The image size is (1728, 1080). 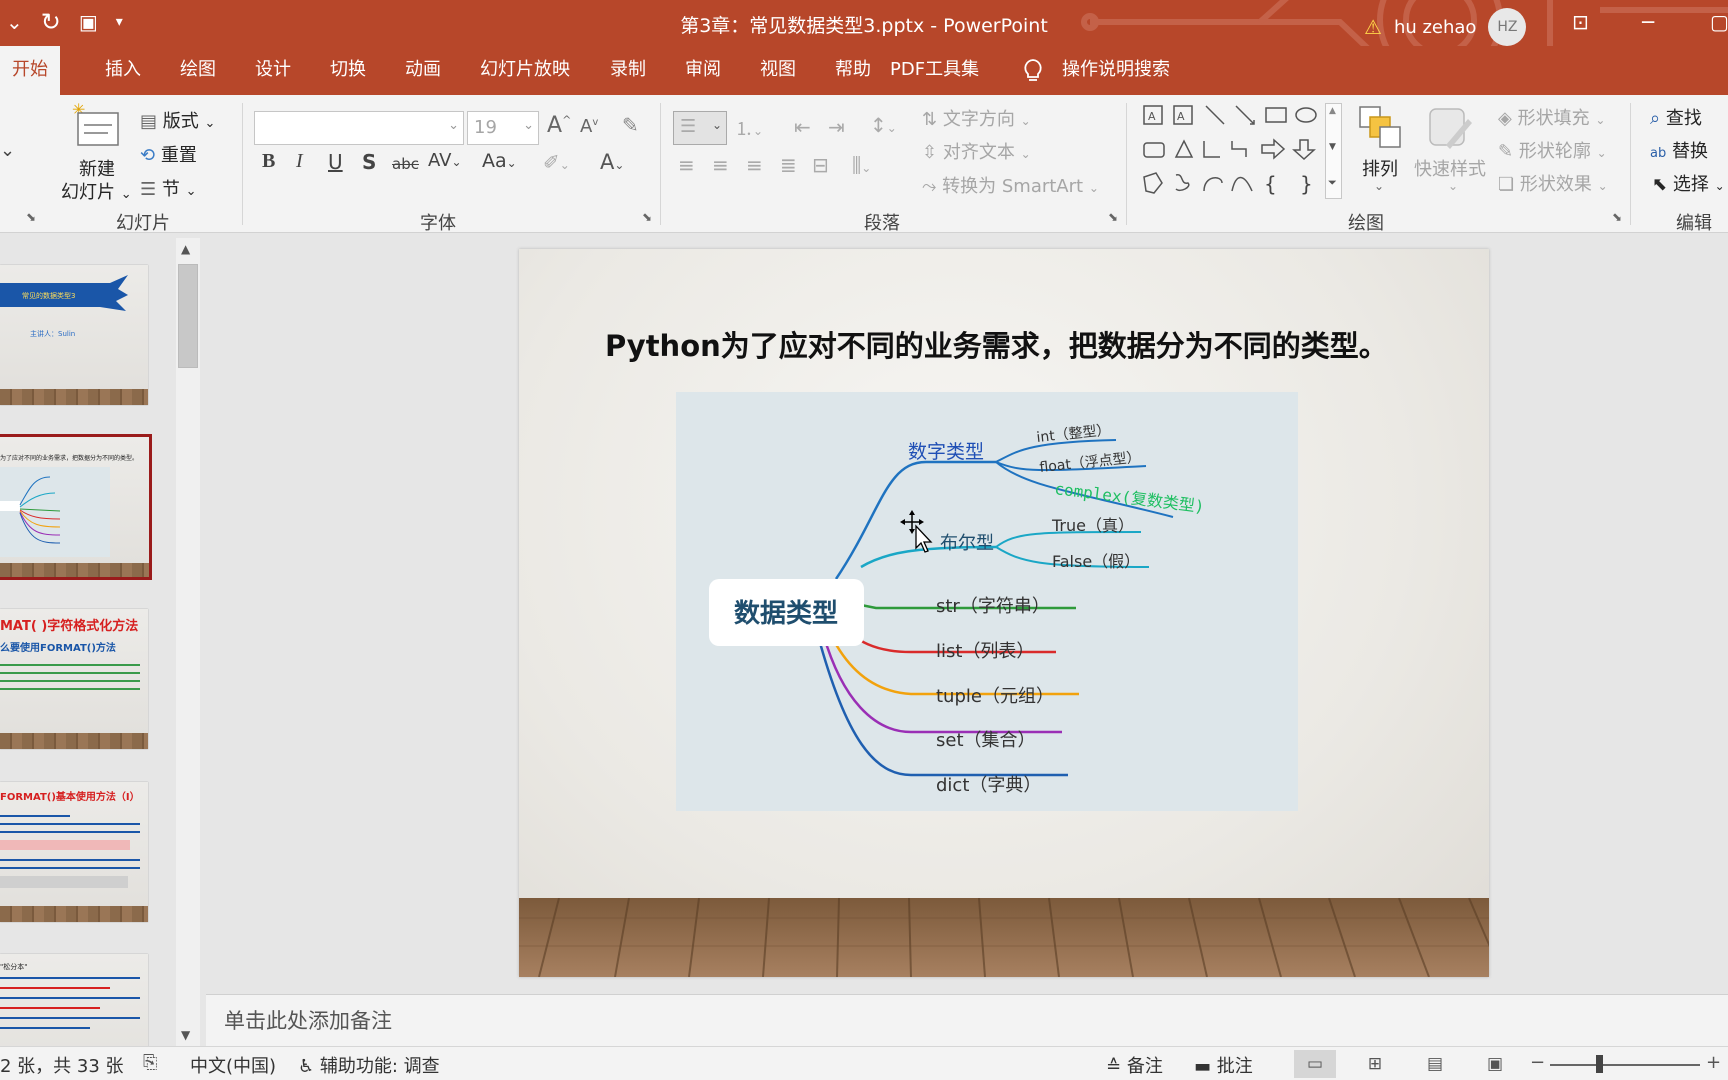 I want to click on distributed-icon: ⊟, so click(x=820, y=165).